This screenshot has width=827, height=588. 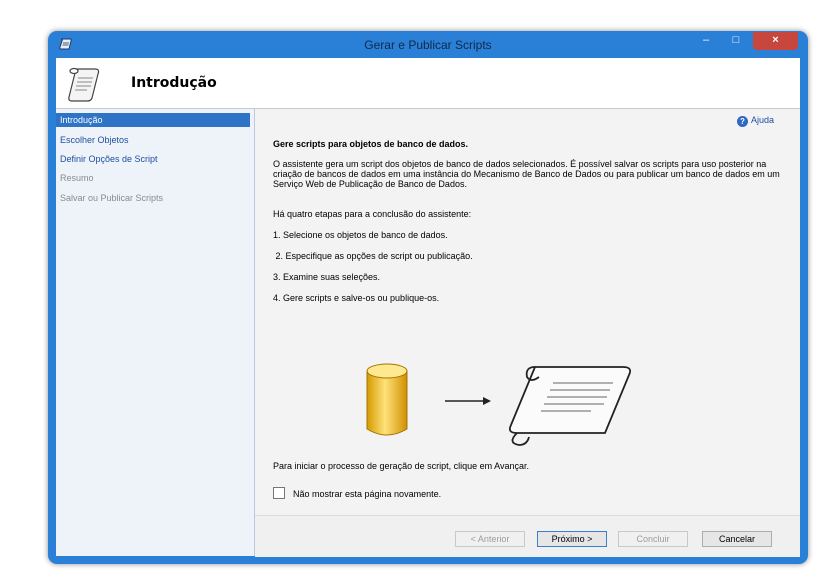 What do you see at coordinates (775, 41) in the screenshot?
I see `close-button: ×` at bounding box center [775, 41].